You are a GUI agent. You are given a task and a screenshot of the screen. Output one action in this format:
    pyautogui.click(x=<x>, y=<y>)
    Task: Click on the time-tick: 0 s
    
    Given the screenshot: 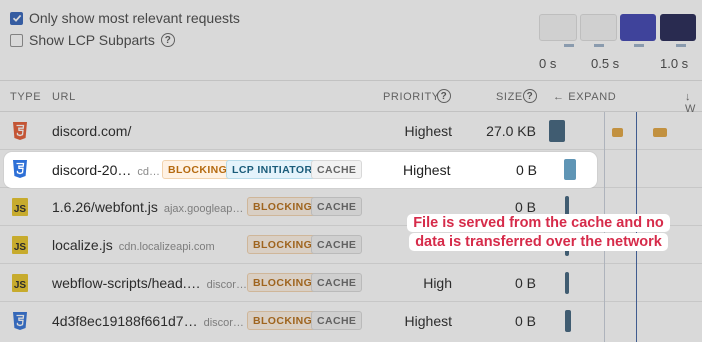 What is the action you would take?
    pyautogui.click(x=548, y=63)
    